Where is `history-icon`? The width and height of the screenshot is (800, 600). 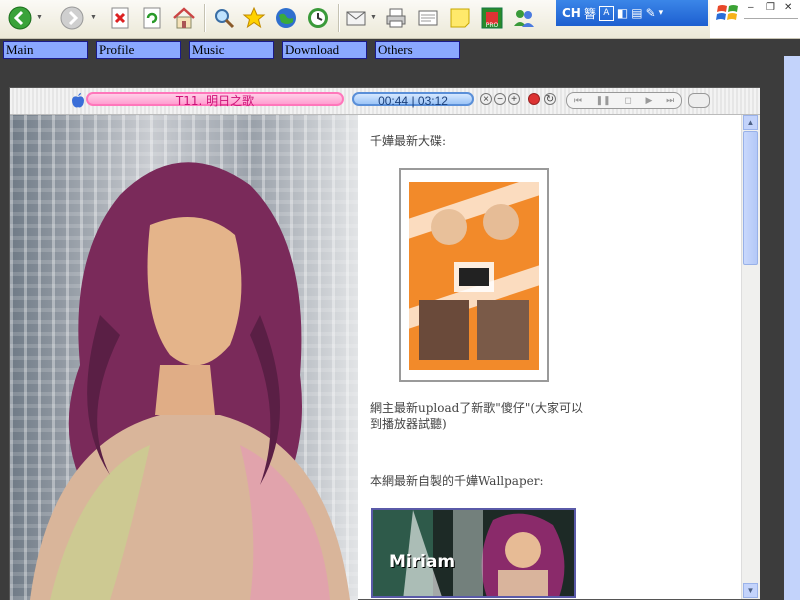
history-icon is located at coordinates (318, 18).